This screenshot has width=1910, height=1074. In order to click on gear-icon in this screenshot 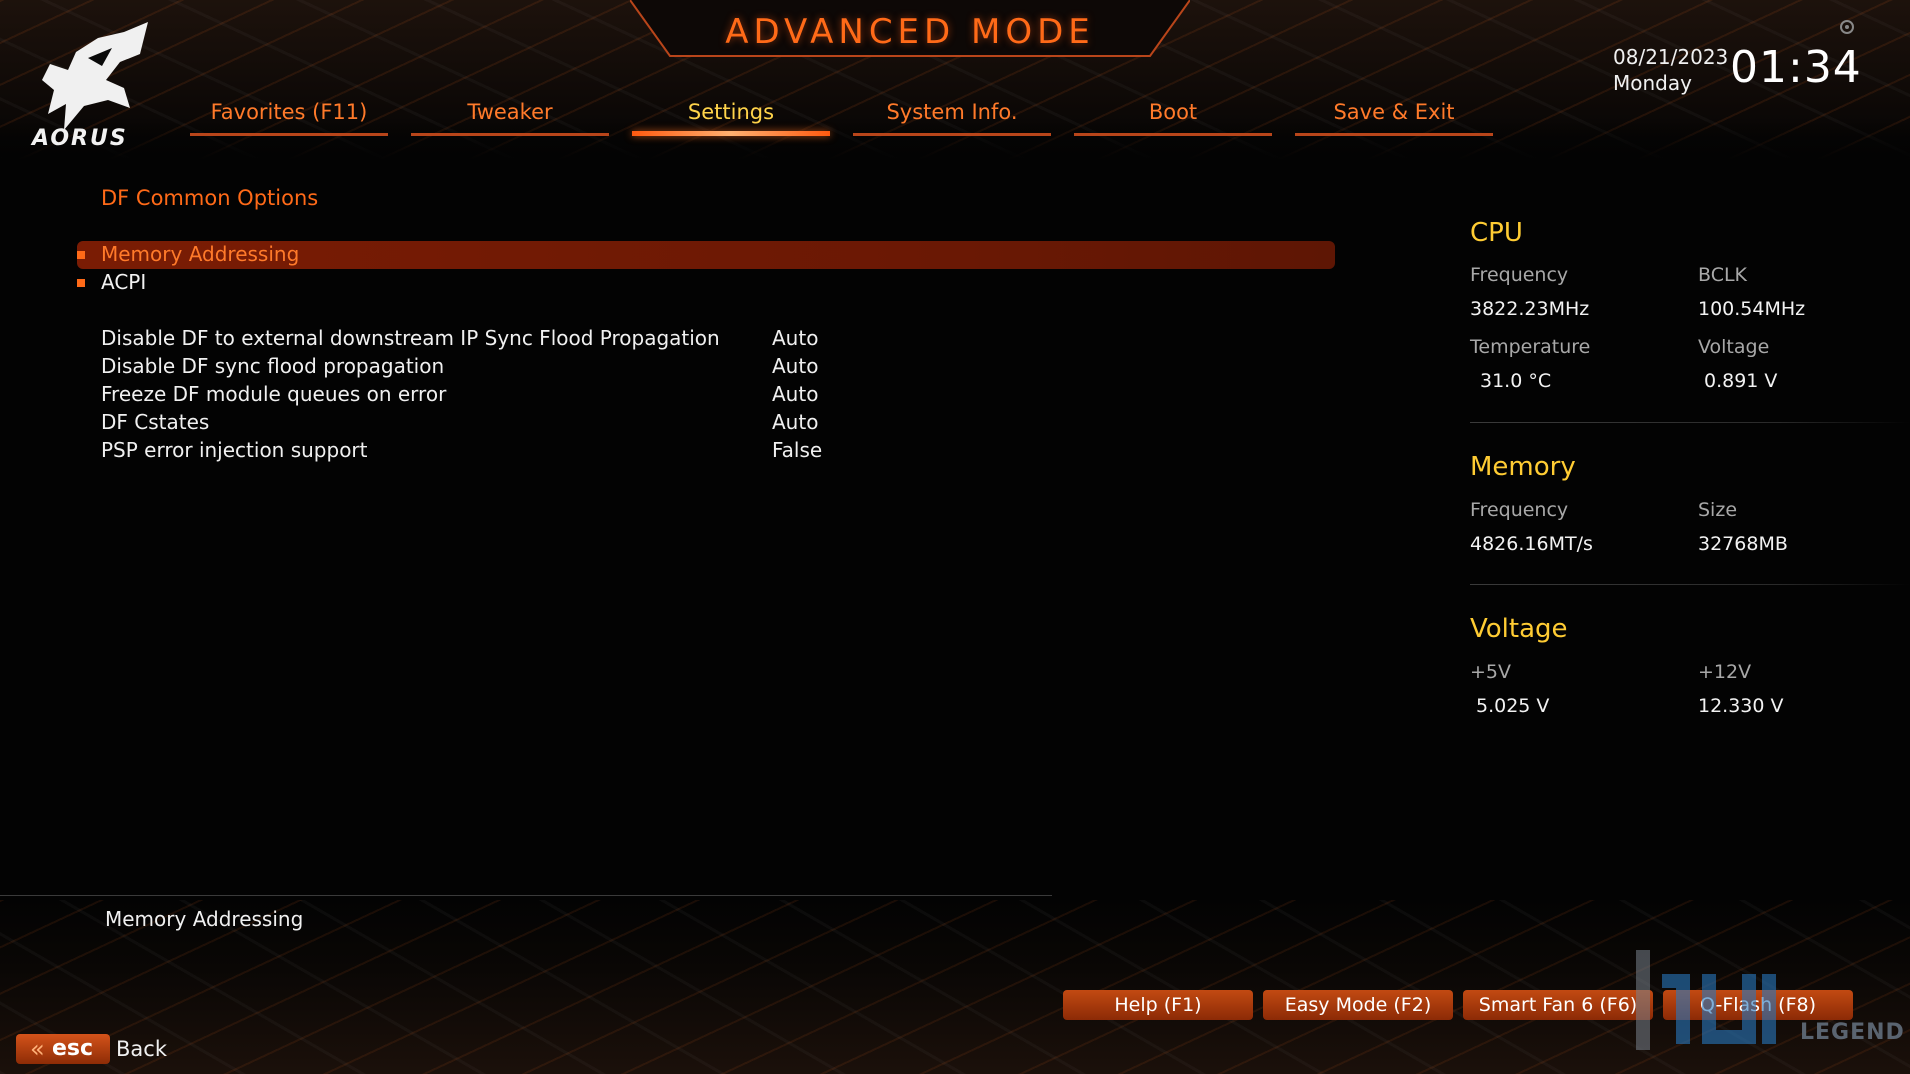, I will do `click(1847, 27)`.